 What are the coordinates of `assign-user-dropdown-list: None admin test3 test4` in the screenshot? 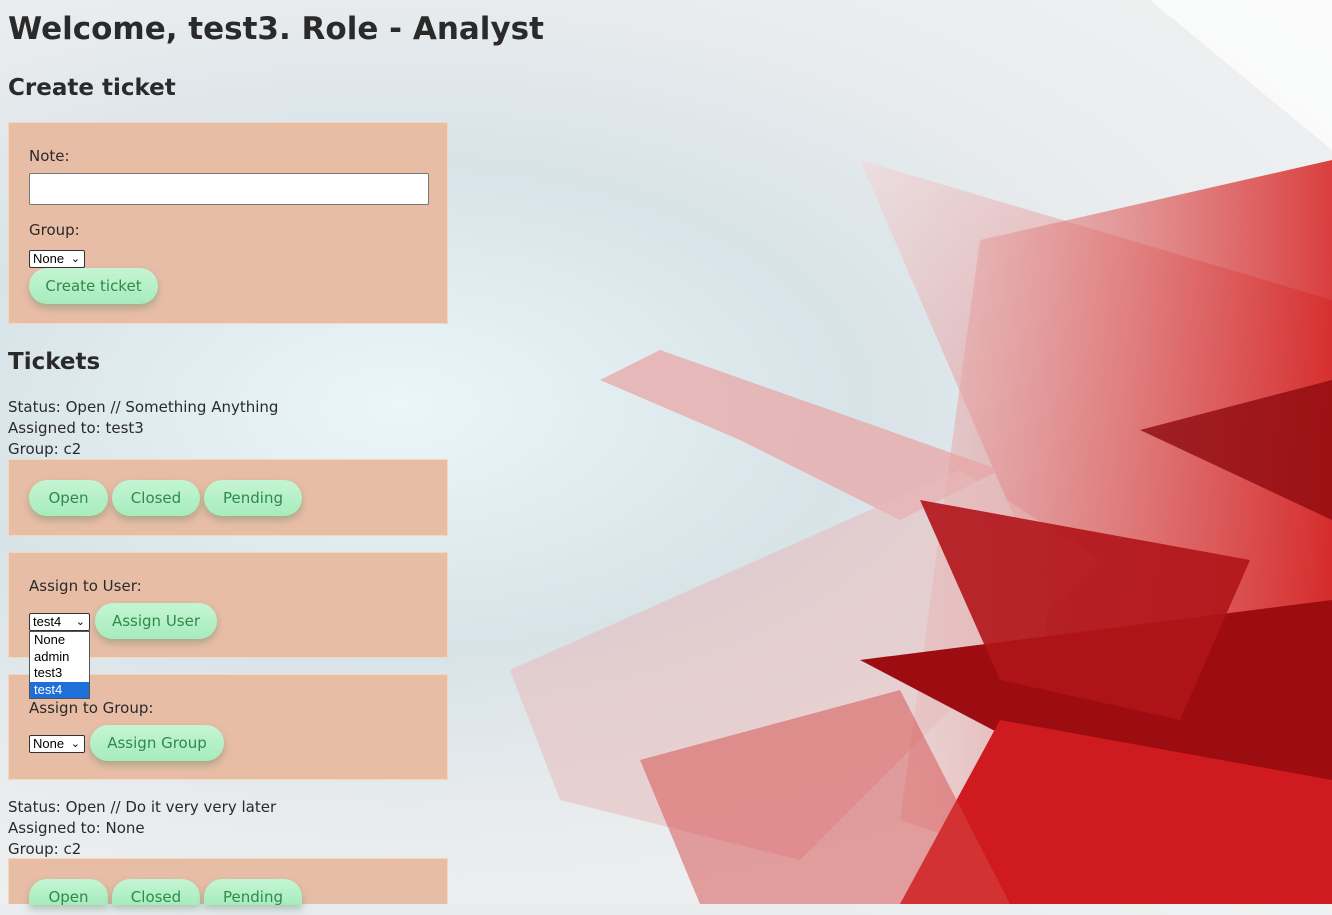 It's located at (59, 665).